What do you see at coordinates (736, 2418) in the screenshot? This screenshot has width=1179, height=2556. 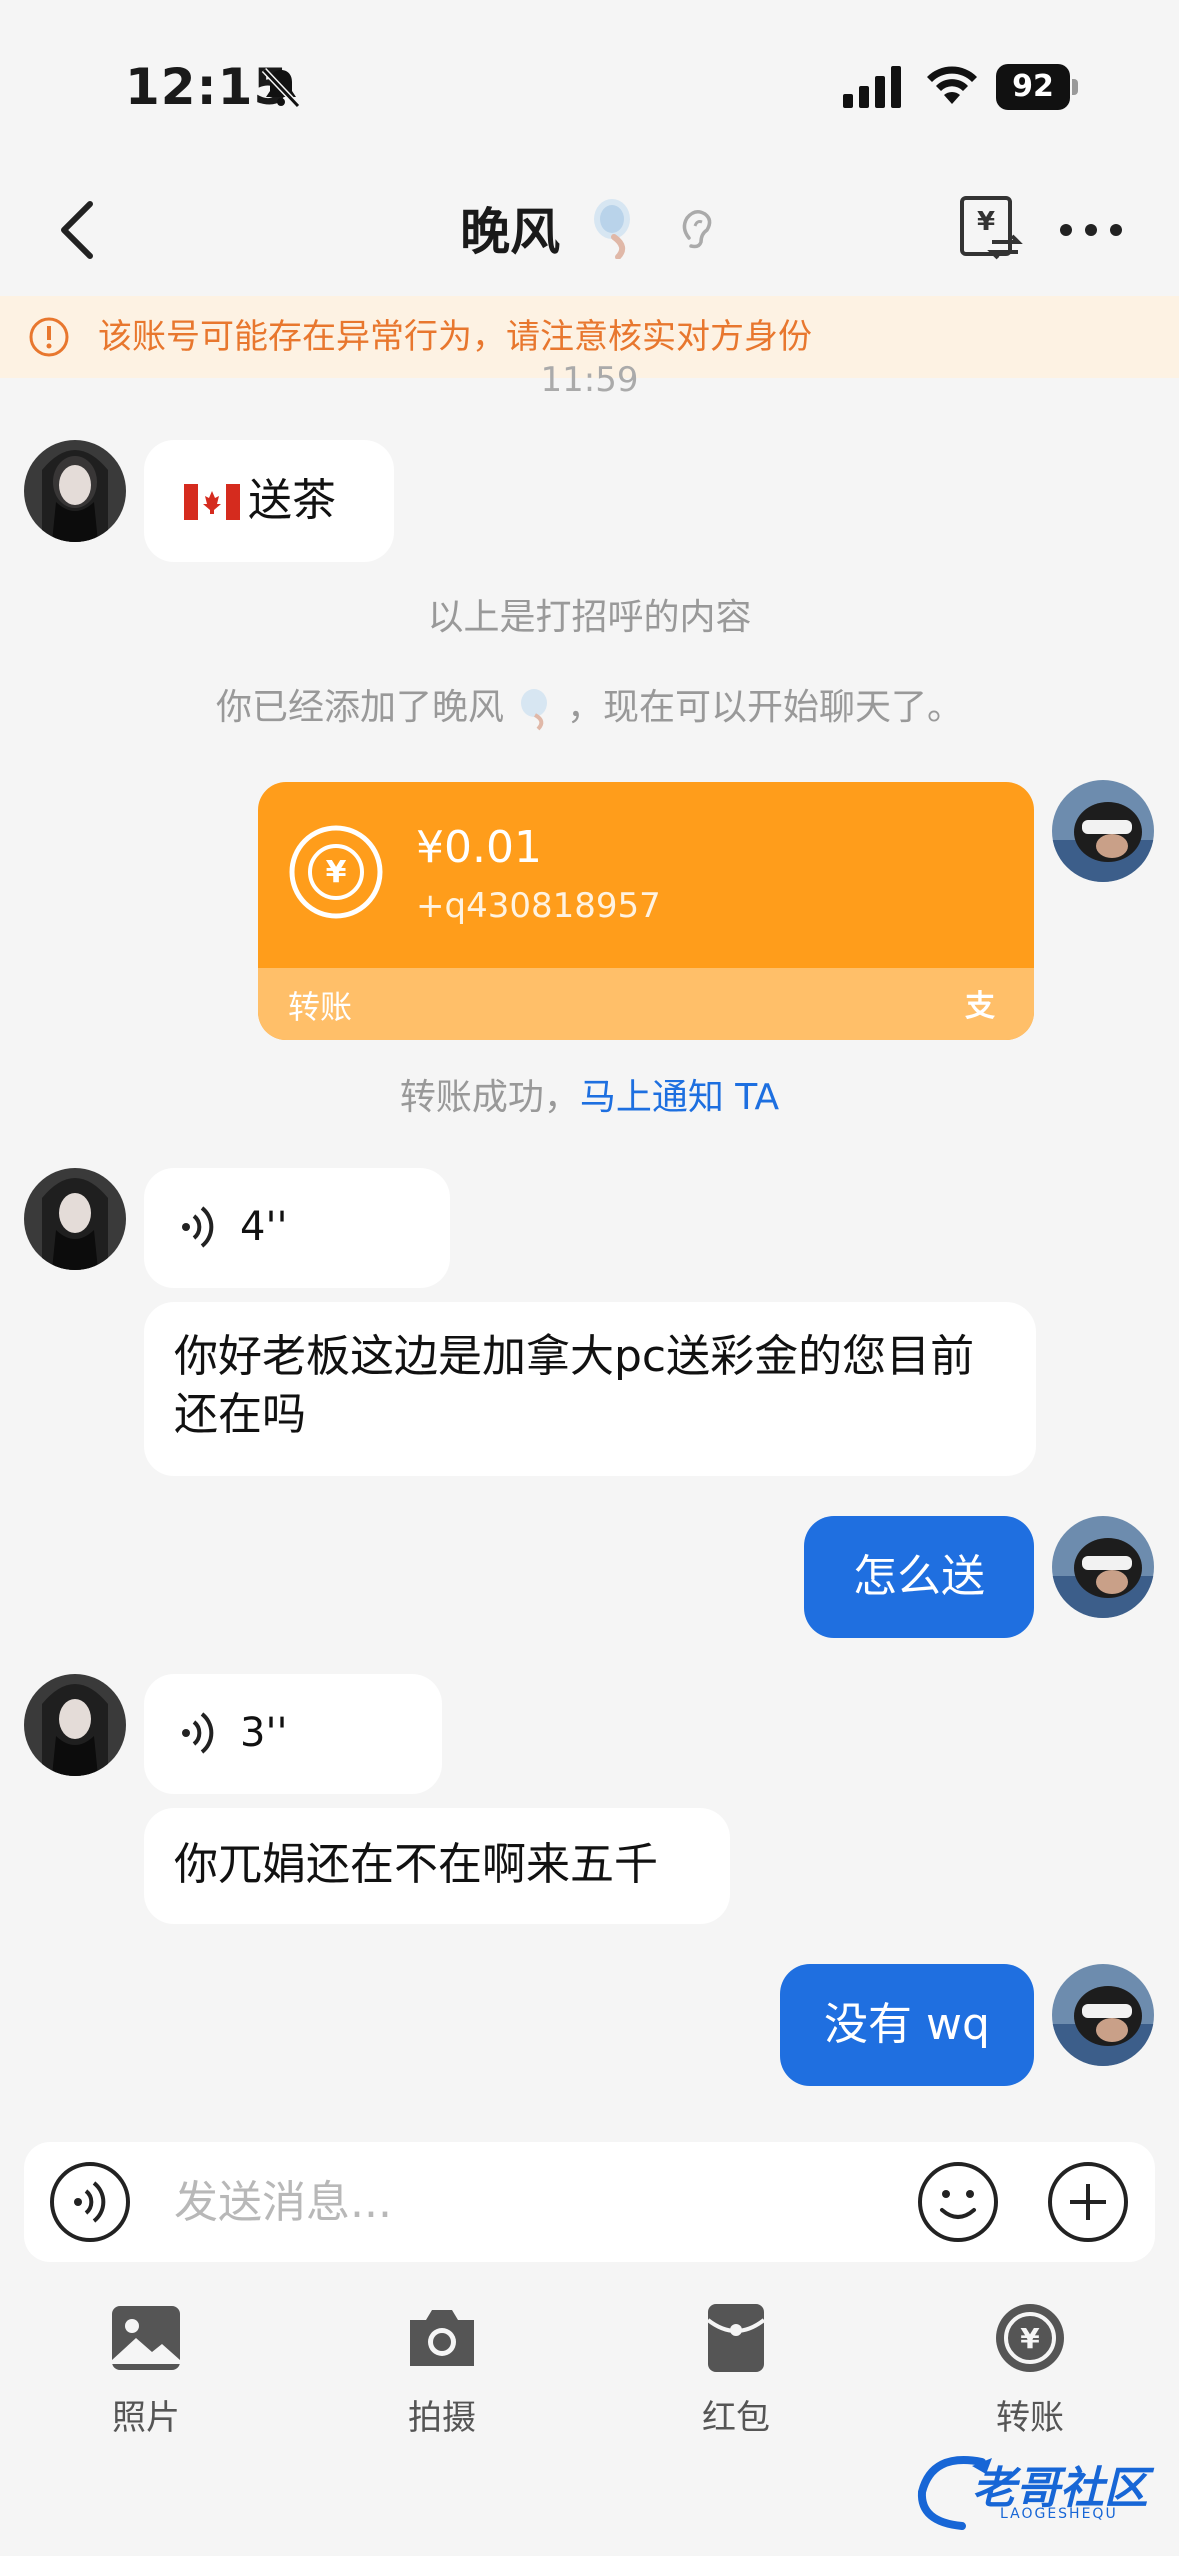 I see `red-packet-label: 红包` at bounding box center [736, 2418].